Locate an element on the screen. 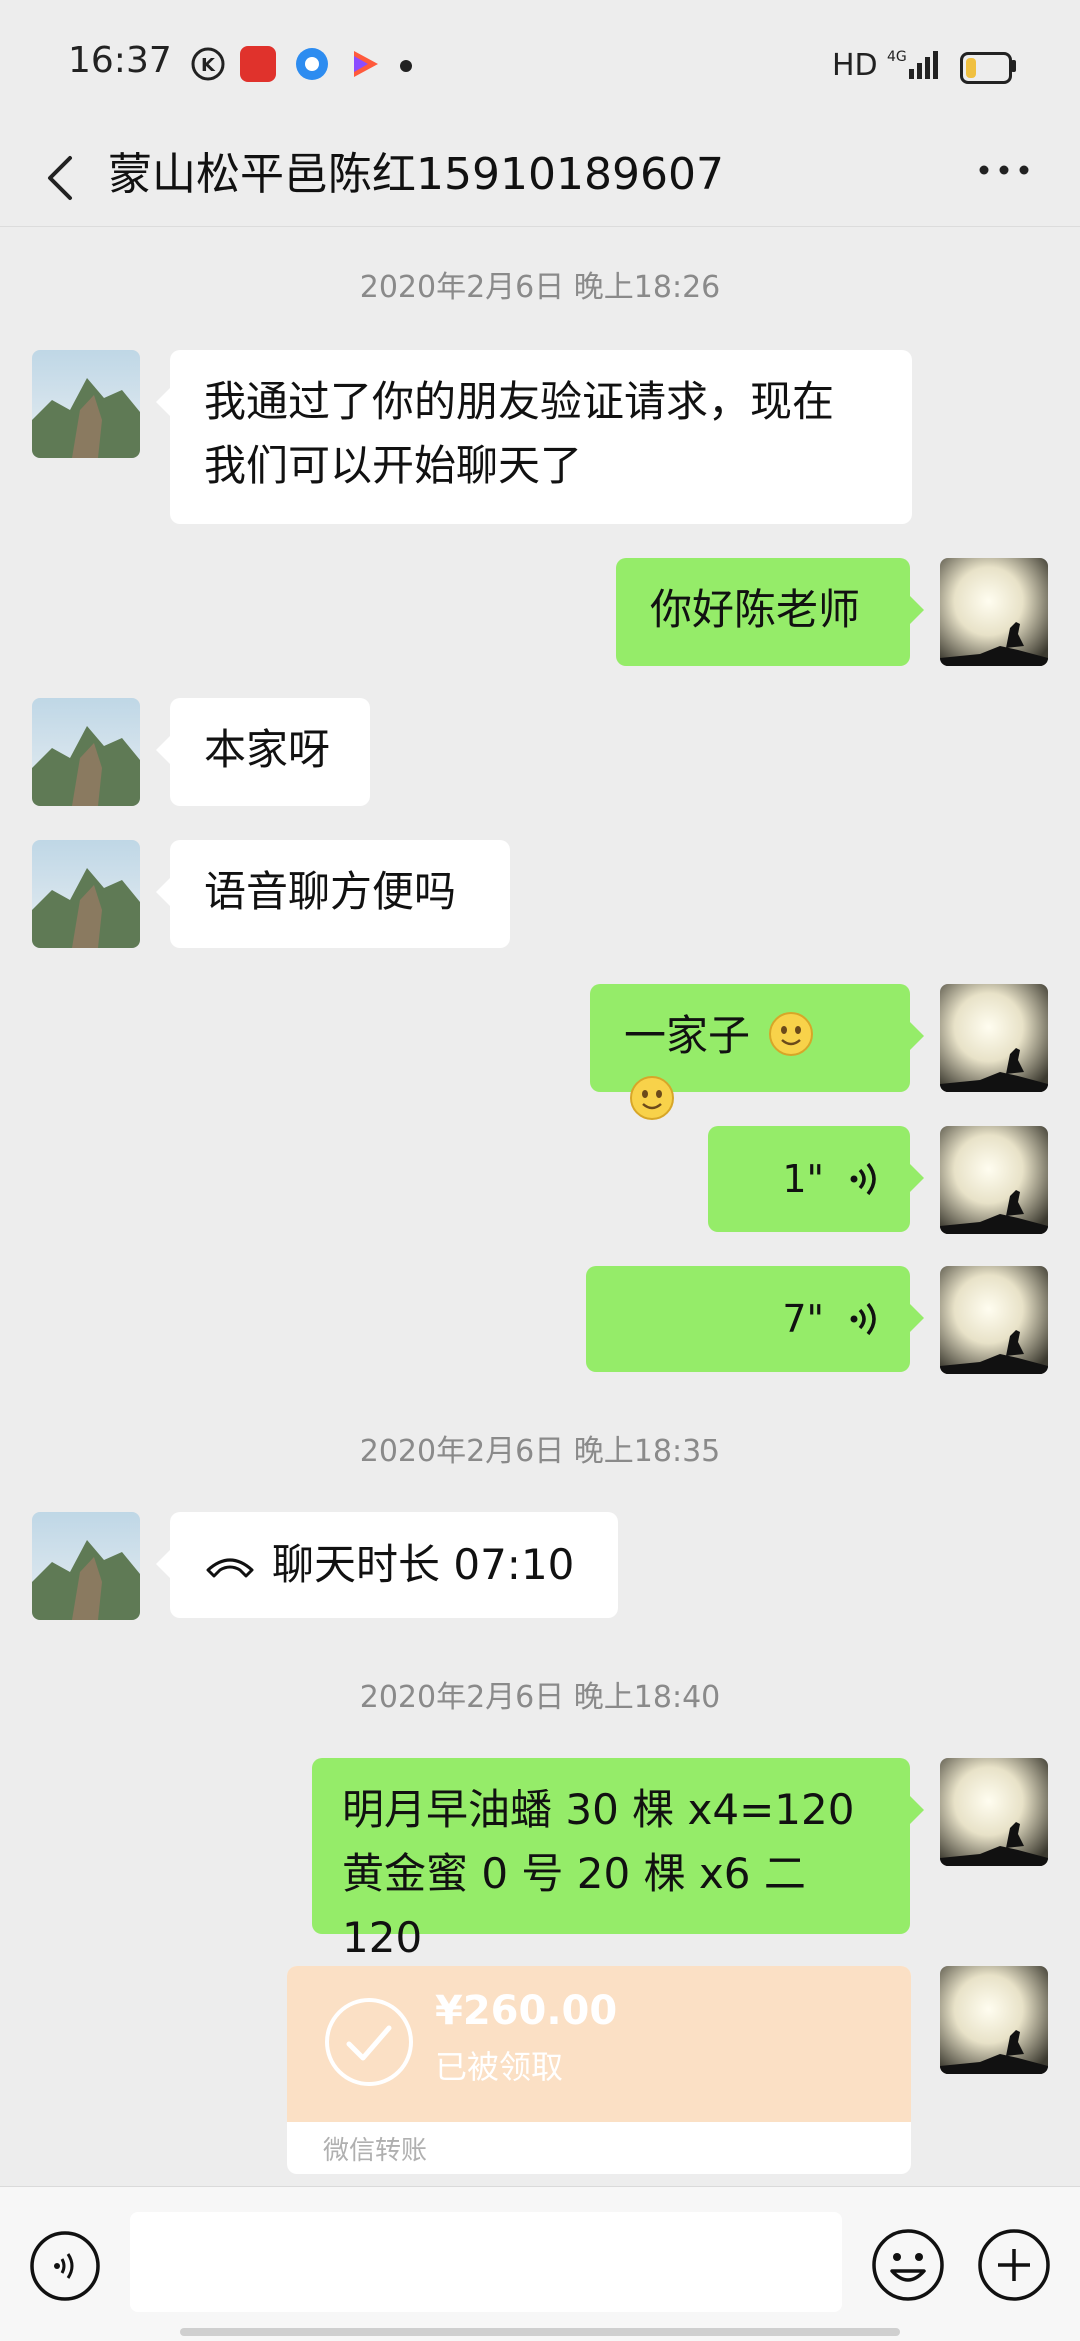  status-bar: 16:37 K HD 4G is located at coordinates (540, 65).